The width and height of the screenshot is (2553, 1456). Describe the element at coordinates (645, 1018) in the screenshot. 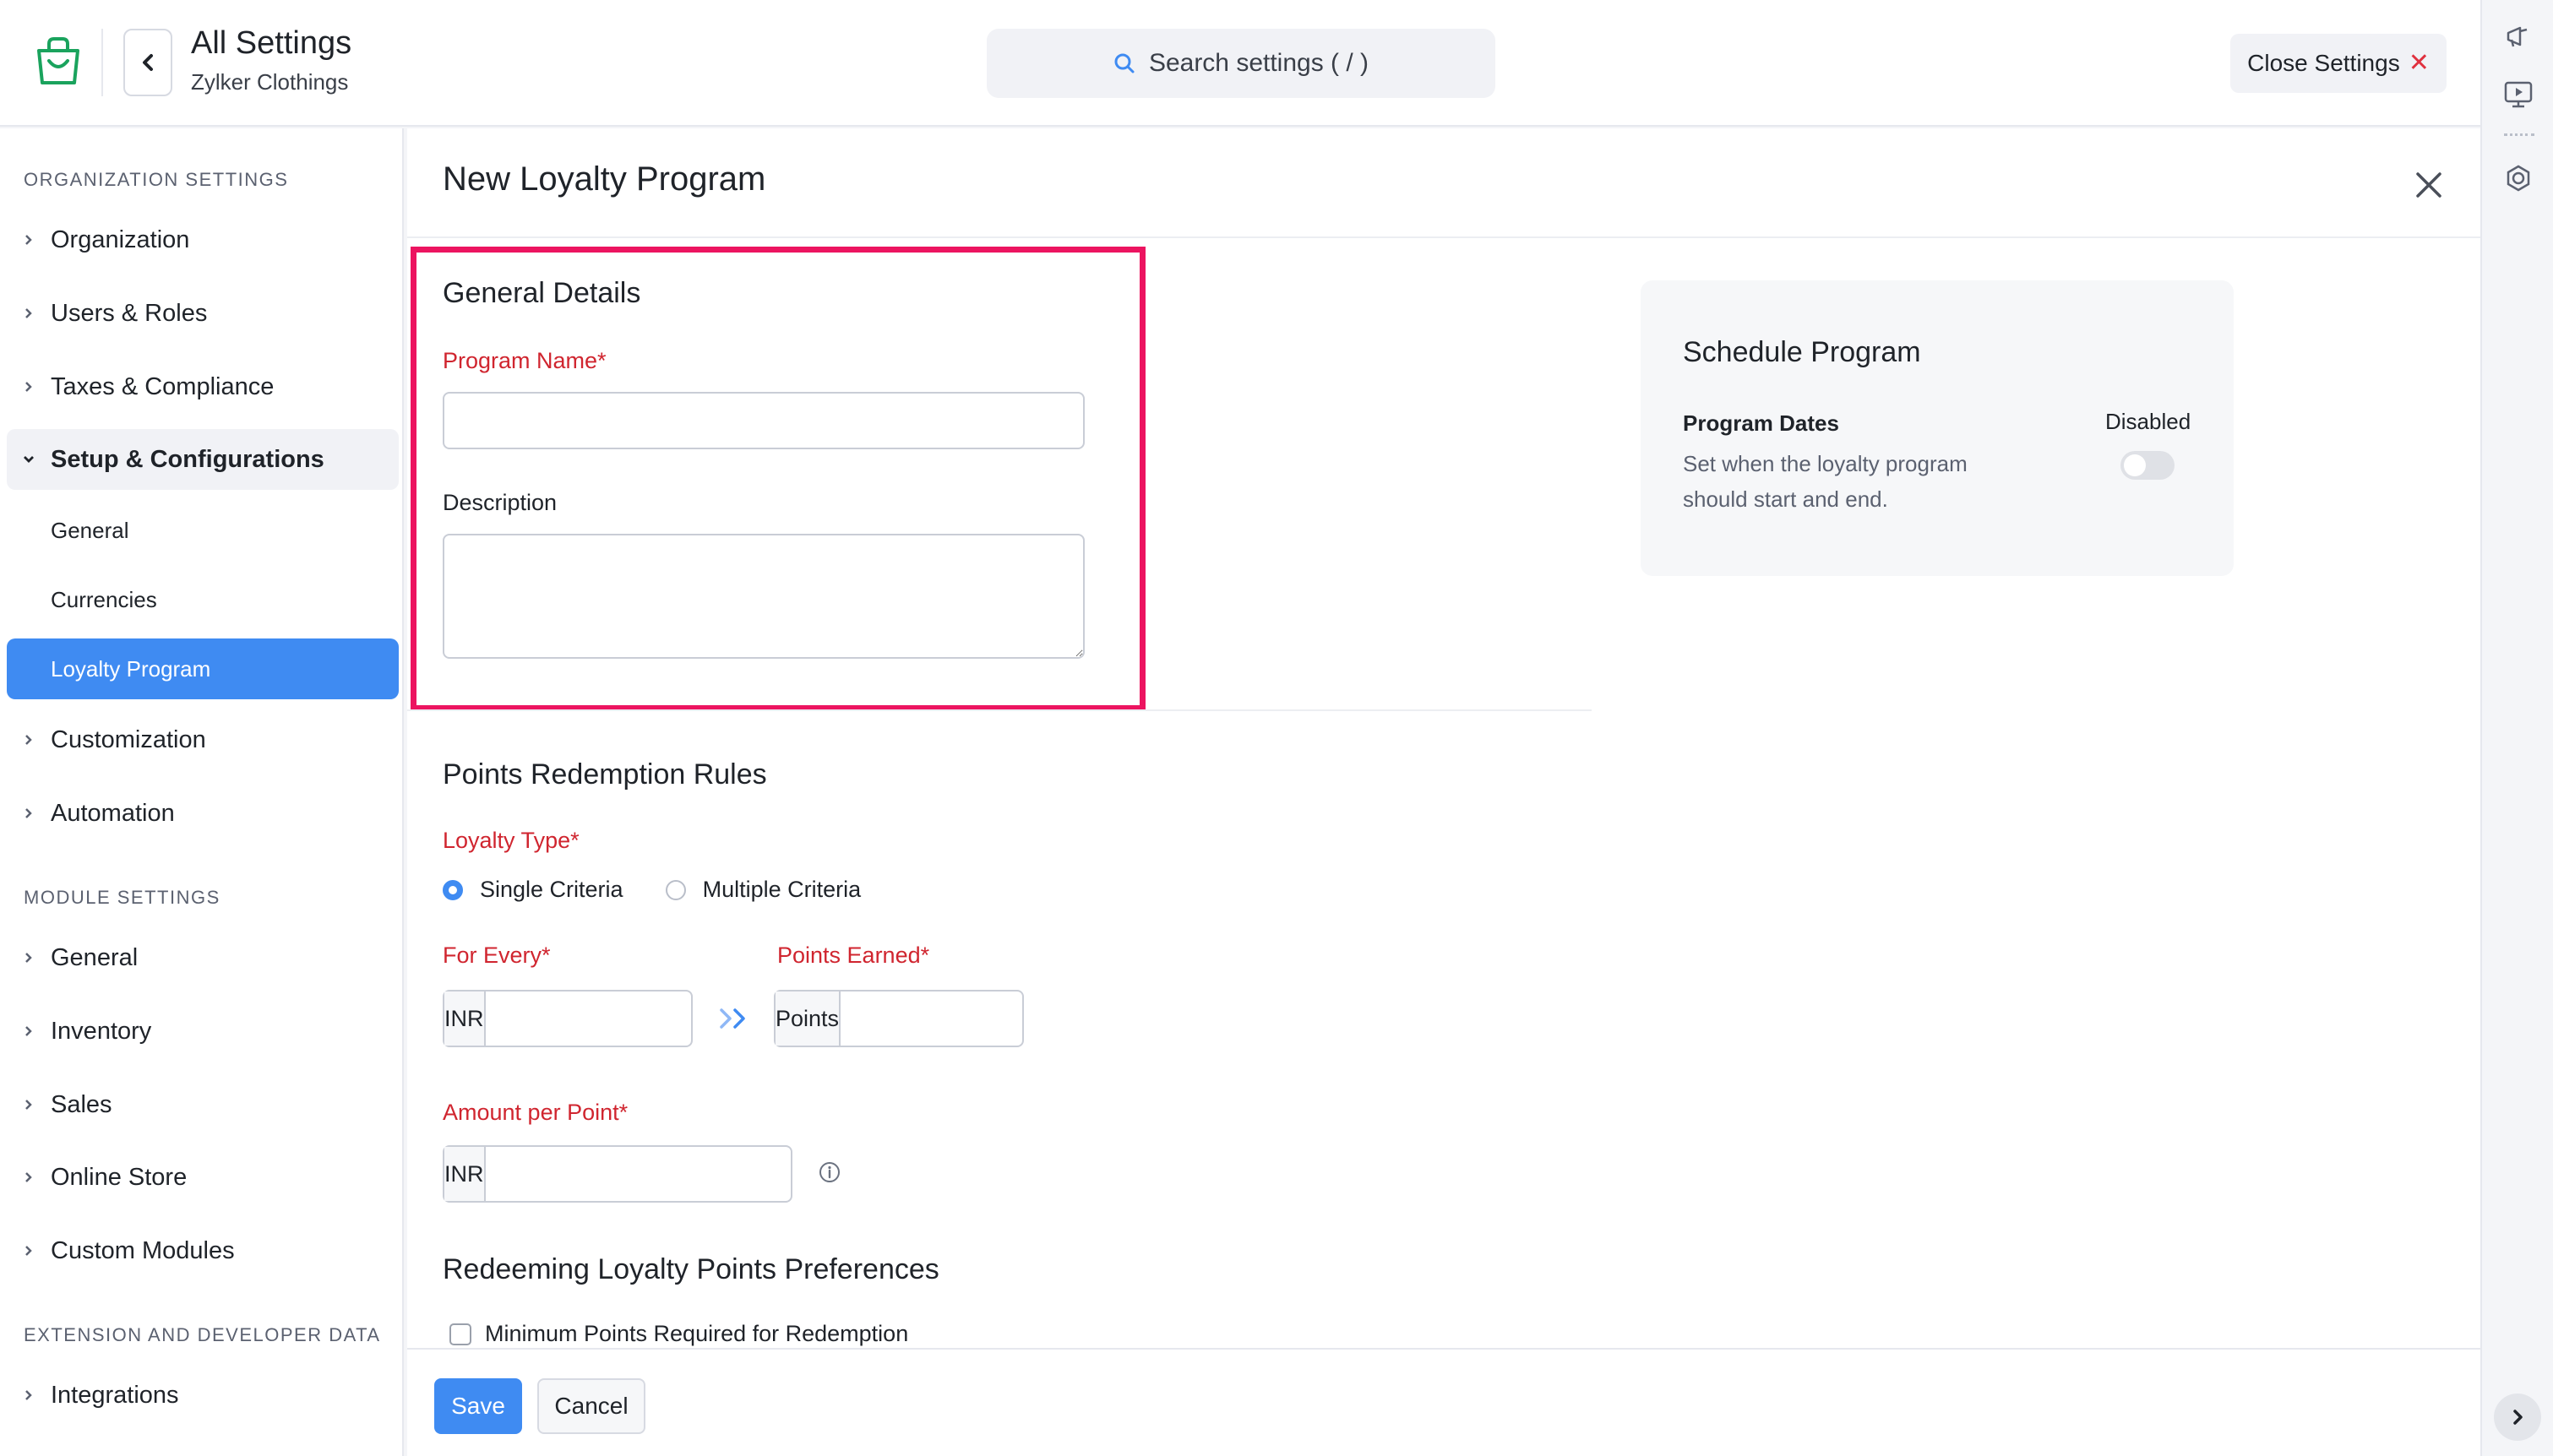

I see `for-every-field` at that location.